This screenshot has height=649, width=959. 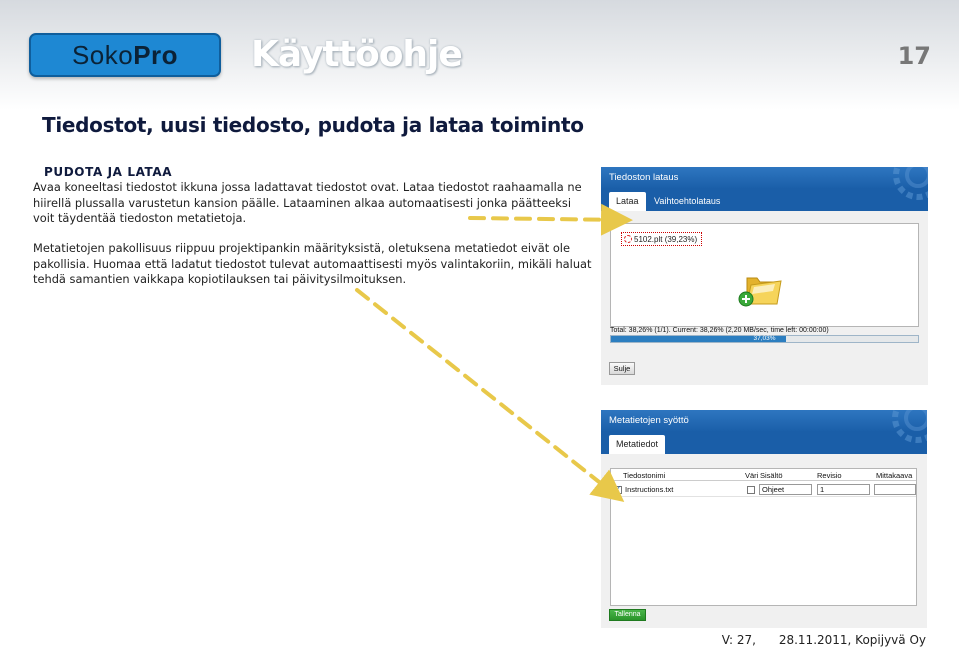 What do you see at coordinates (490, 395) in the screenshot?
I see `arrow-to-metadata-dialog` at bounding box center [490, 395].